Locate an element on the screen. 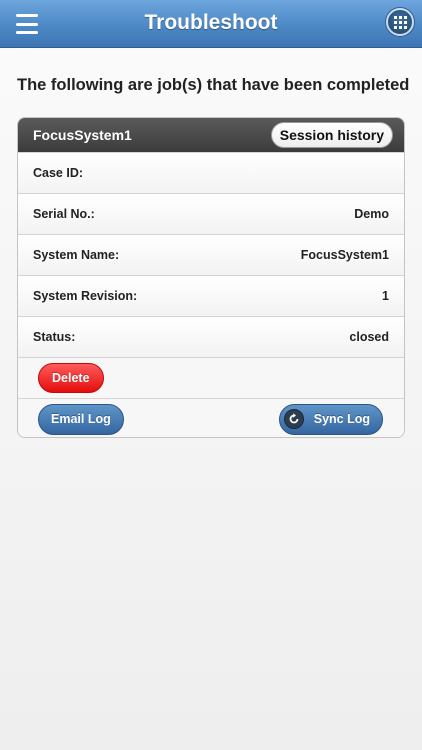 Image resolution: width=422 pixels, height=750 pixels. field-label: Case ID: is located at coordinates (58, 173).